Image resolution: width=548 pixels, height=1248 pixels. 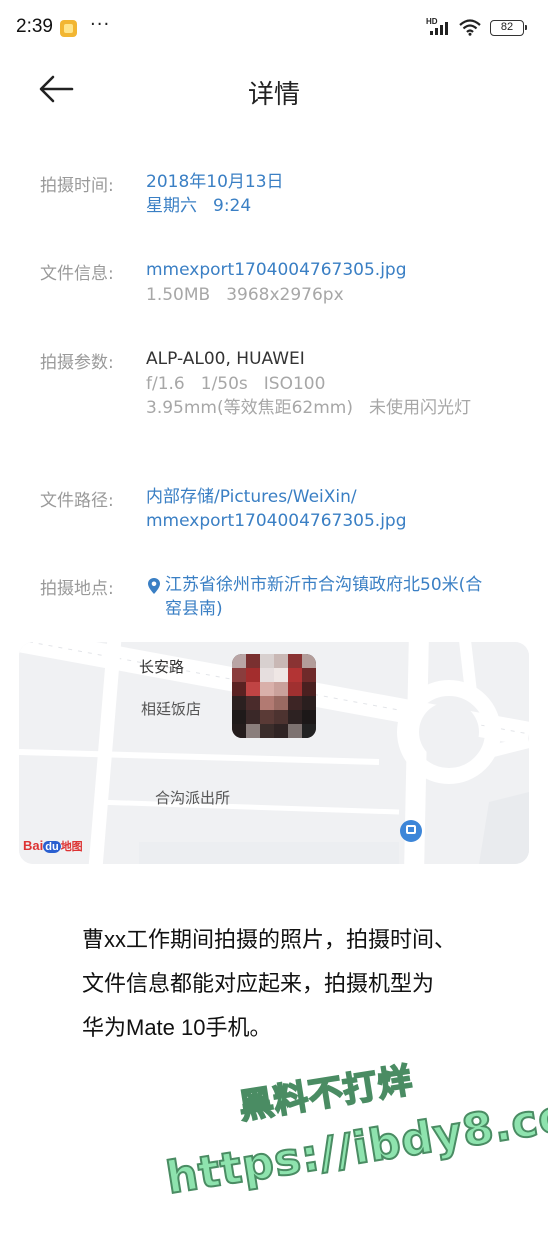 I want to click on caption-line-3: 华为Mate 10手机。, so click(x=177, y=1027).